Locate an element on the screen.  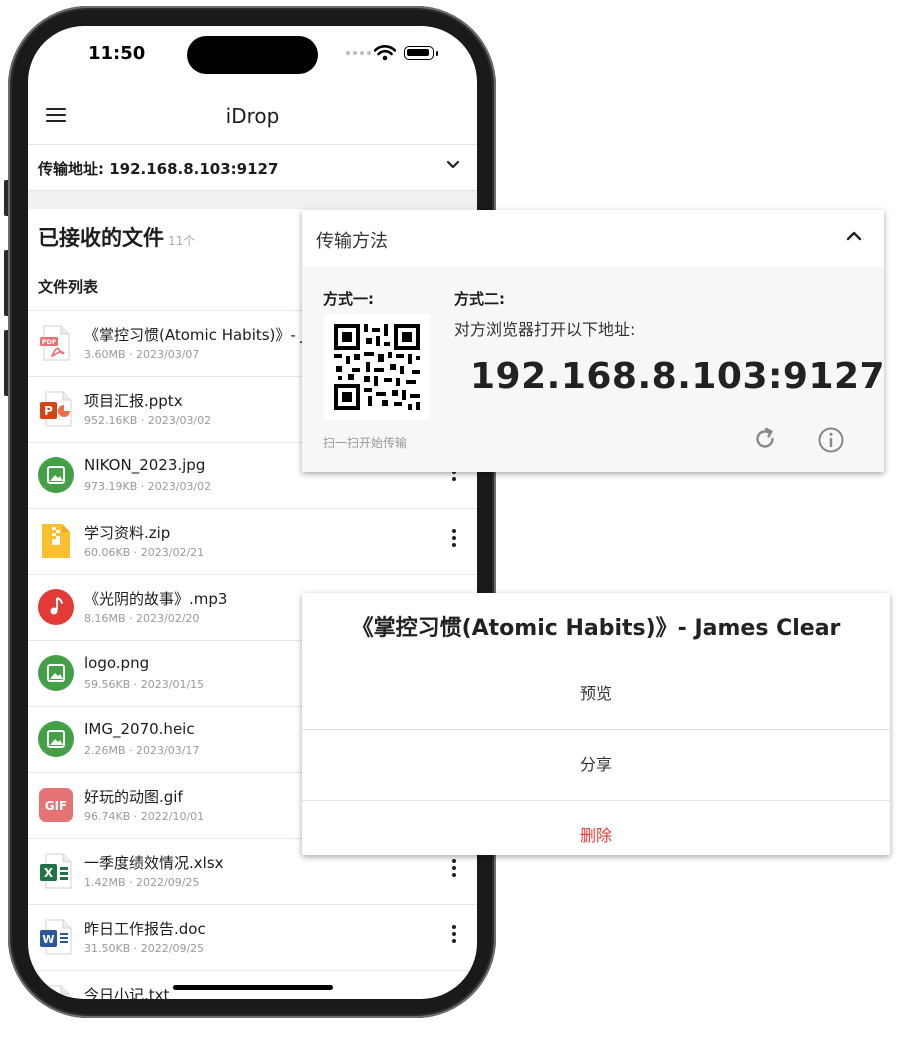
file-meta: 96.74KB · 2022/10/01 is located at coordinates (144, 816).